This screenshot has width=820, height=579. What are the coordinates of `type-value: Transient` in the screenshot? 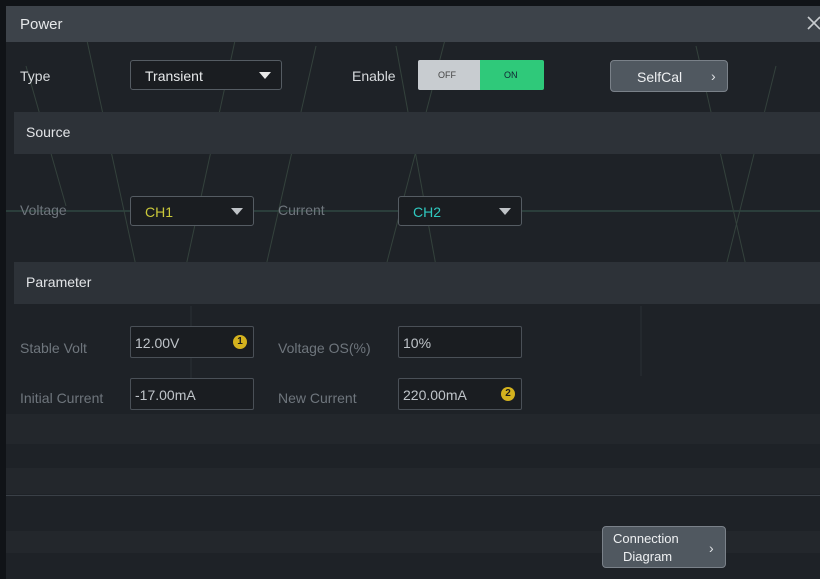 It's located at (174, 76).